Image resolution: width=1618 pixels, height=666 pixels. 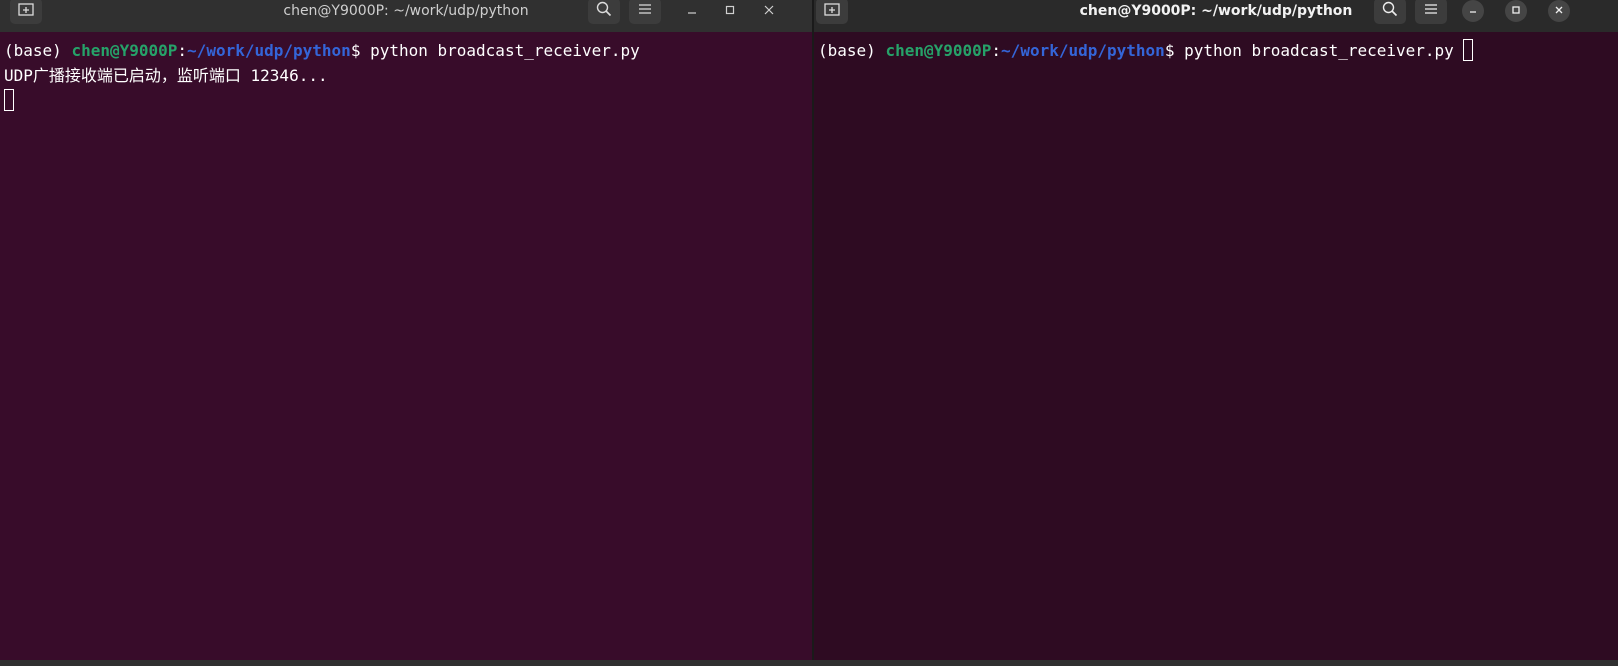 What do you see at coordinates (809, 663) in the screenshot?
I see `desktop-background-strip` at bounding box center [809, 663].